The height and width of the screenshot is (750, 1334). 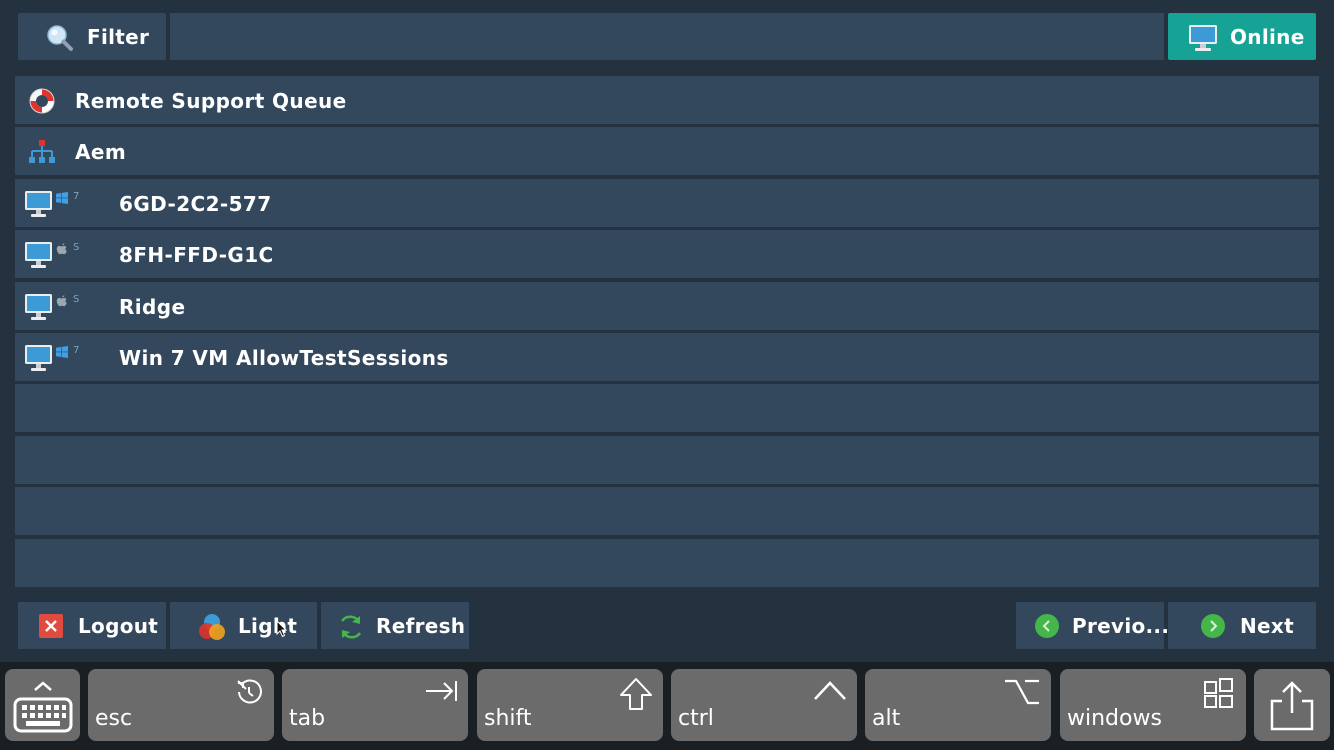 What do you see at coordinates (441, 693) in the screenshot?
I see `tab-arrow-icon` at bounding box center [441, 693].